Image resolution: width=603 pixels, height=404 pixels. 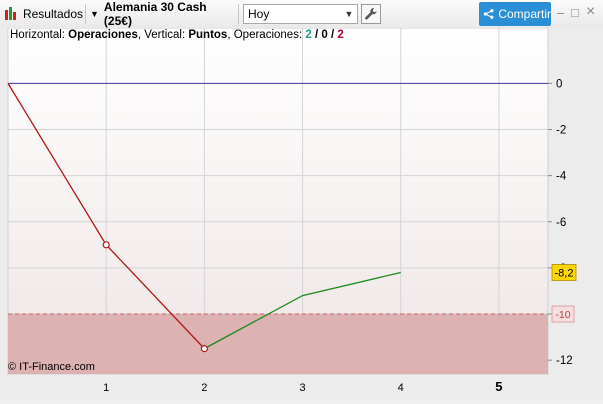 What do you see at coordinates (51, 367) in the screenshot?
I see `copyright-text: © IT-Finance.com` at bounding box center [51, 367].